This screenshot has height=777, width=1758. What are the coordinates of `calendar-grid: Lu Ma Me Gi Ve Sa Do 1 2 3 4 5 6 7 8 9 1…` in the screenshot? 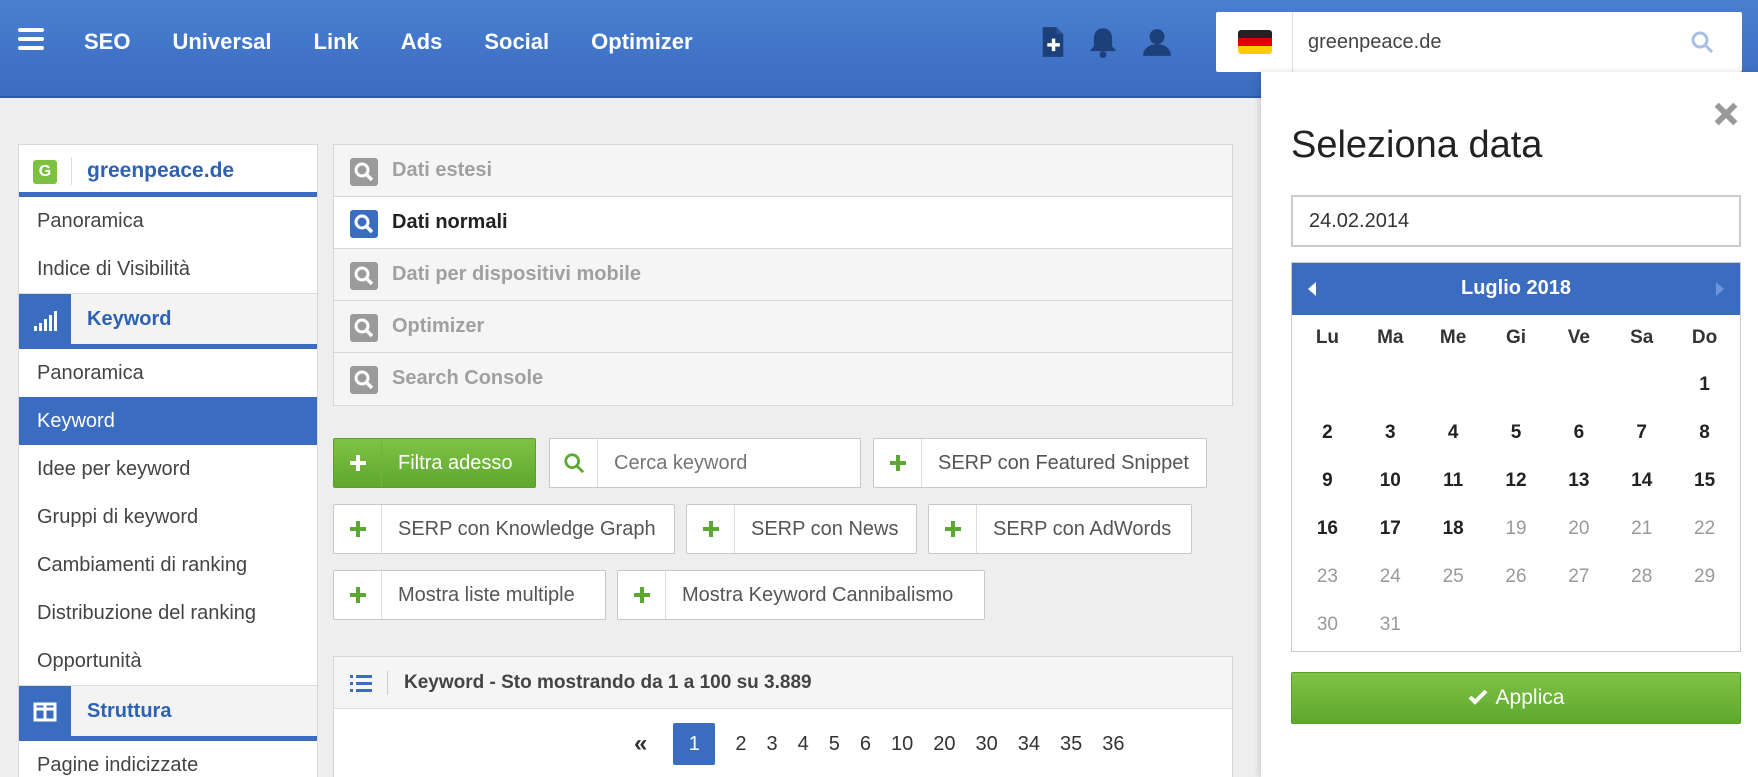 It's located at (1516, 482).